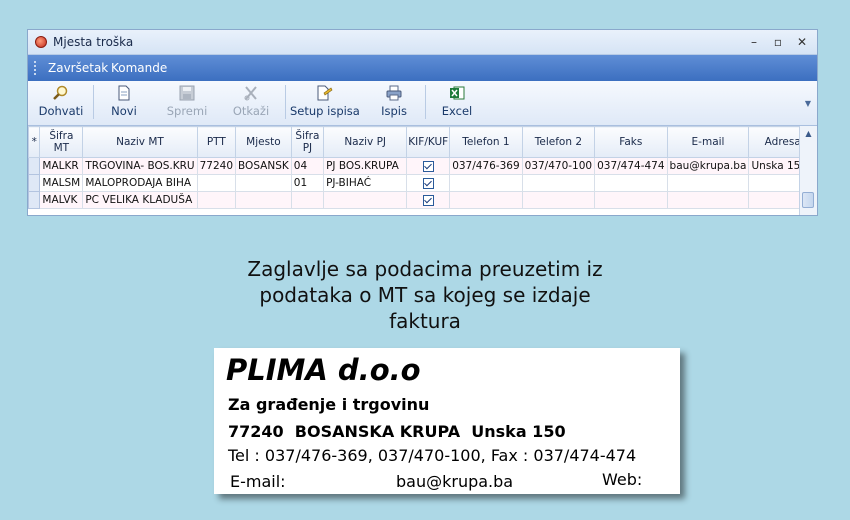 This screenshot has height=520, width=850. What do you see at coordinates (216, 166) in the screenshot?
I see `cell-ptt: 77240` at bounding box center [216, 166].